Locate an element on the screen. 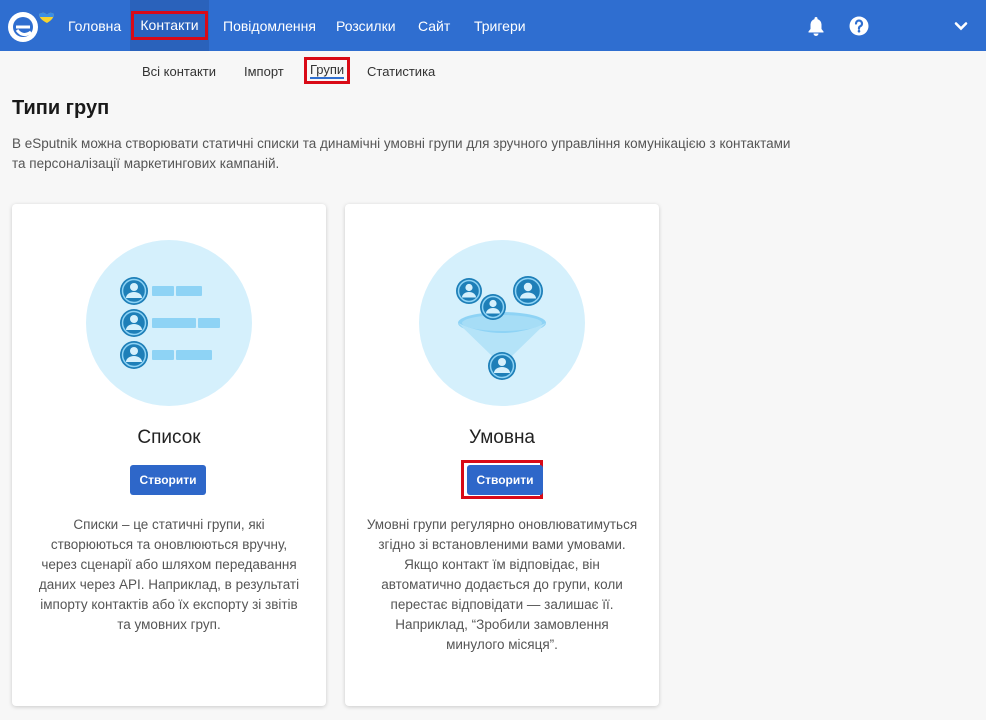  subnav-statistics: Статистика is located at coordinates (401, 71).